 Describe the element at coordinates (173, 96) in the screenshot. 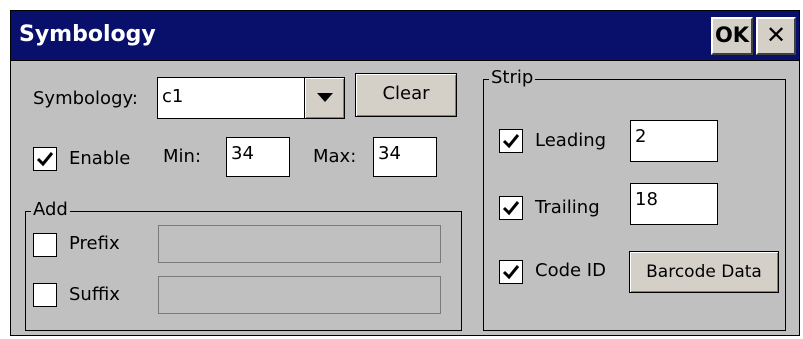

I see `symbology-select-value: c1` at that location.